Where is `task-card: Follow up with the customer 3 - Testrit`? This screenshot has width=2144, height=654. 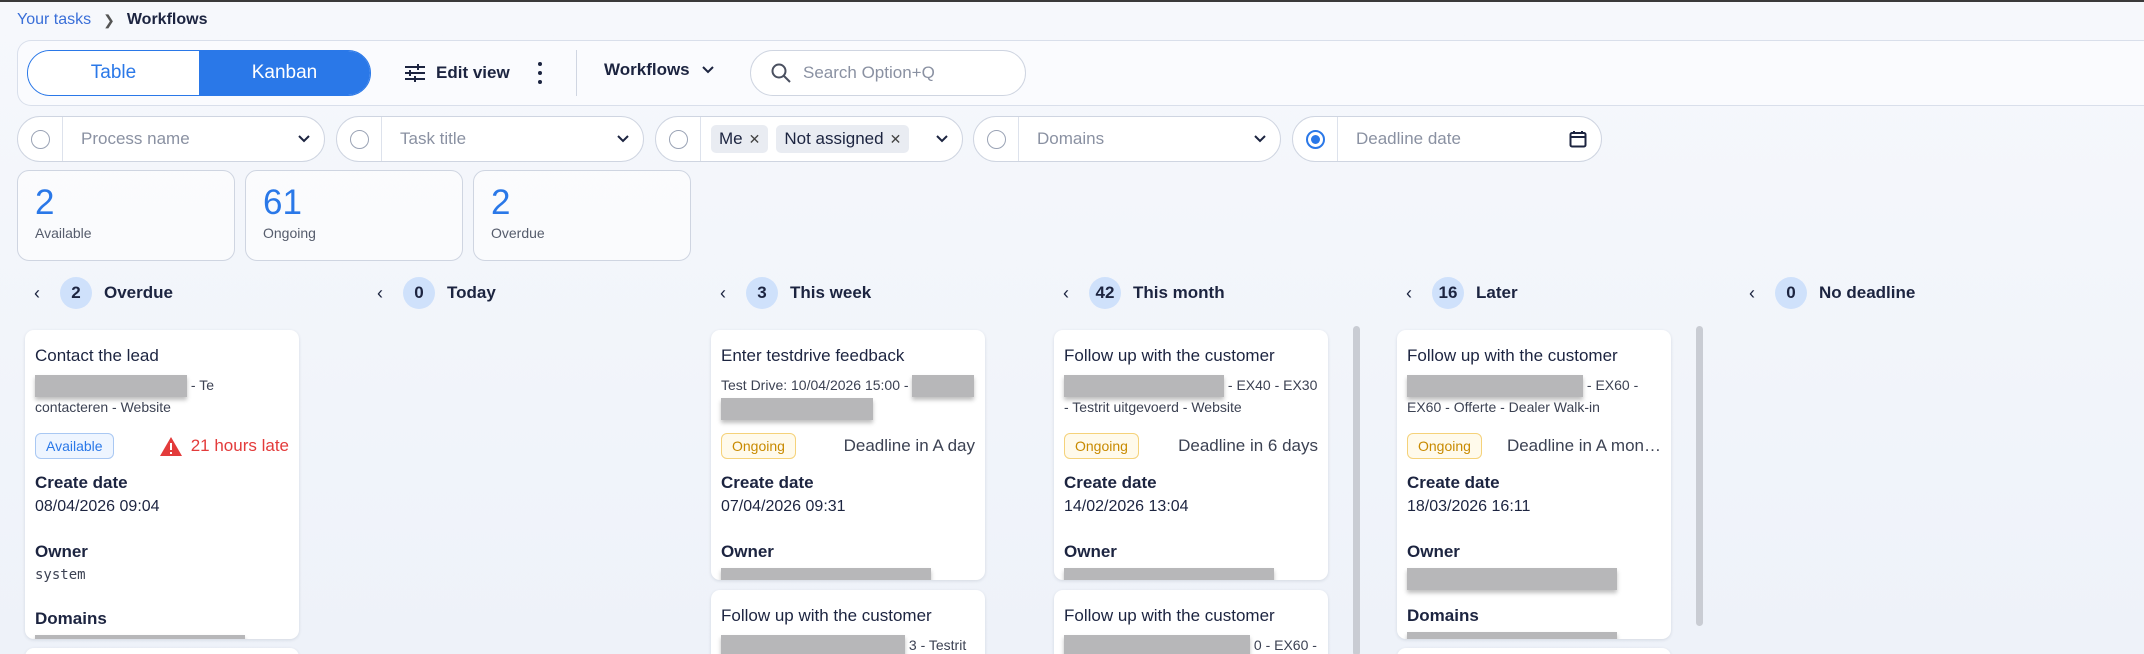 task-card: Follow up with the customer 3 - Testrit is located at coordinates (848, 622).